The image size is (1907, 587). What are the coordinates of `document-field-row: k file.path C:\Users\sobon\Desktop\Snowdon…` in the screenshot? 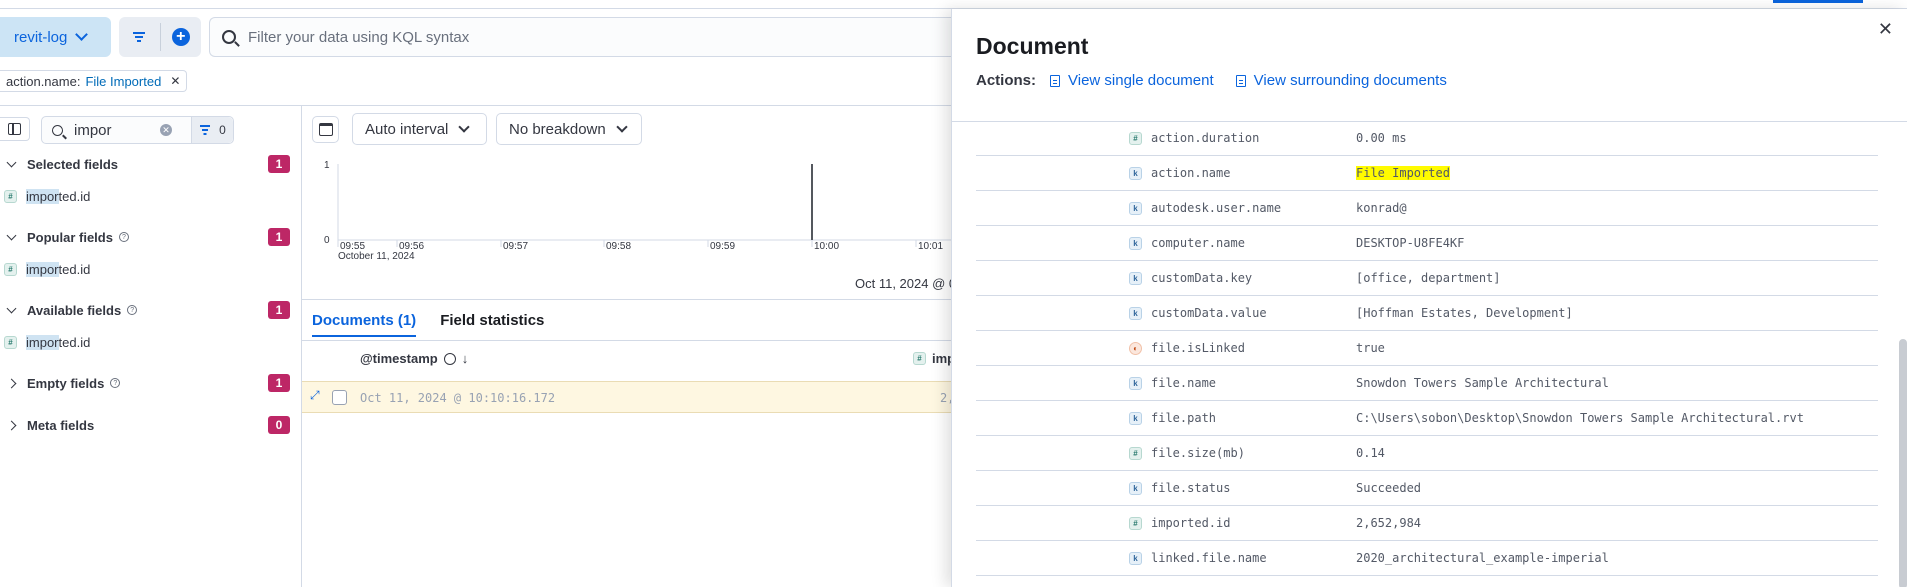 It's located at (1427, 418).